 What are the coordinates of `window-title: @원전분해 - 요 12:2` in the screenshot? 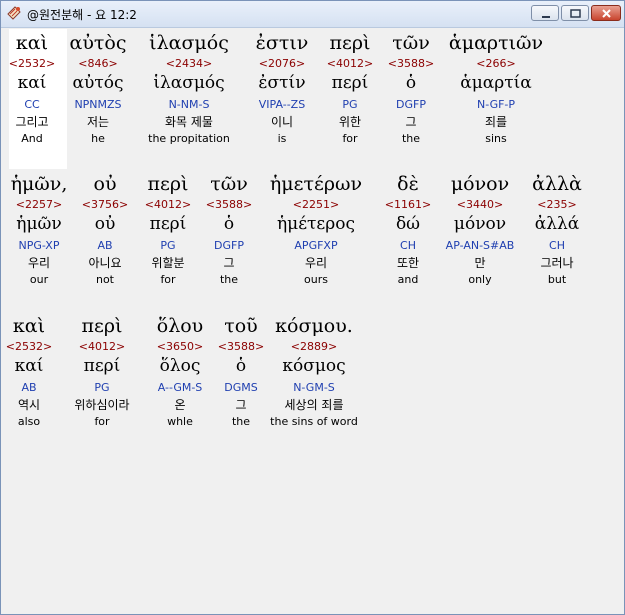 It's located at (82, 15).